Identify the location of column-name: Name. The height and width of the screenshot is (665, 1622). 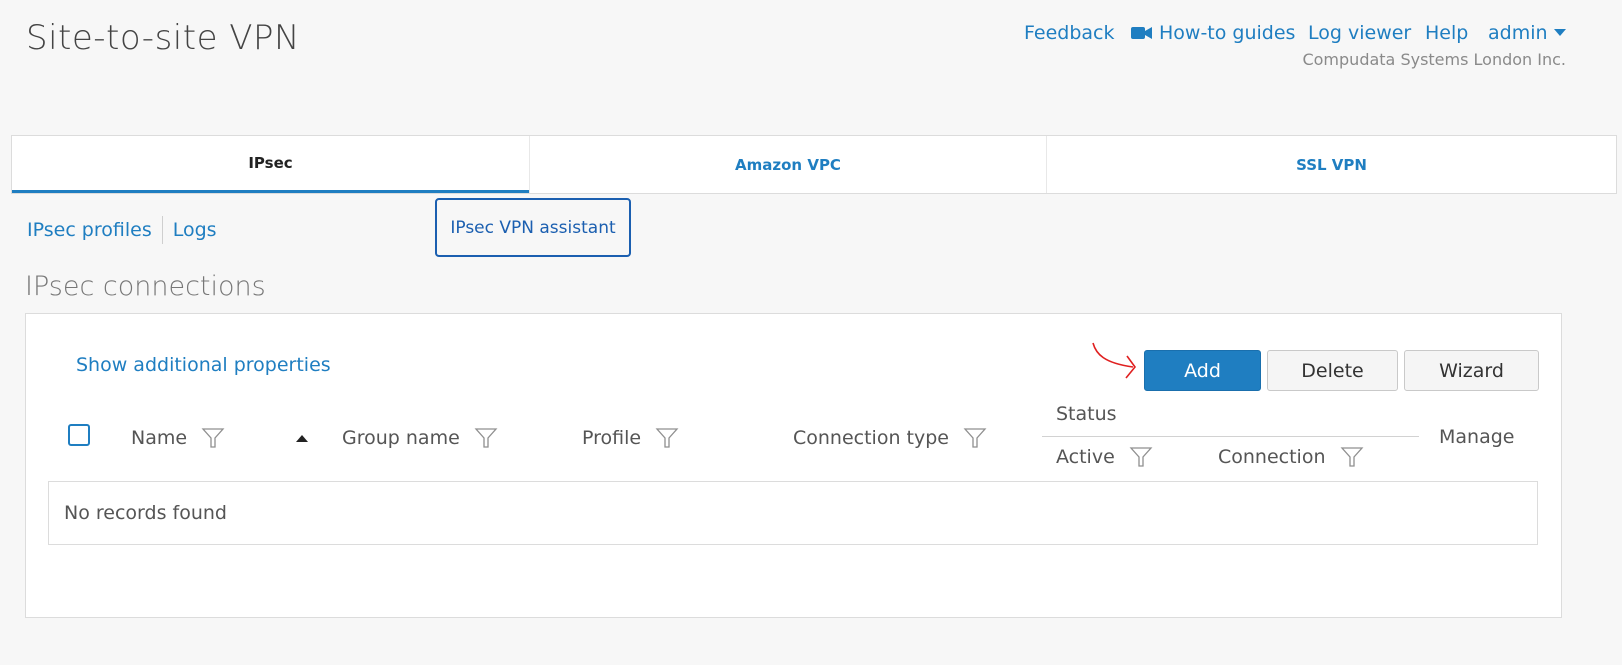
(178, 438).